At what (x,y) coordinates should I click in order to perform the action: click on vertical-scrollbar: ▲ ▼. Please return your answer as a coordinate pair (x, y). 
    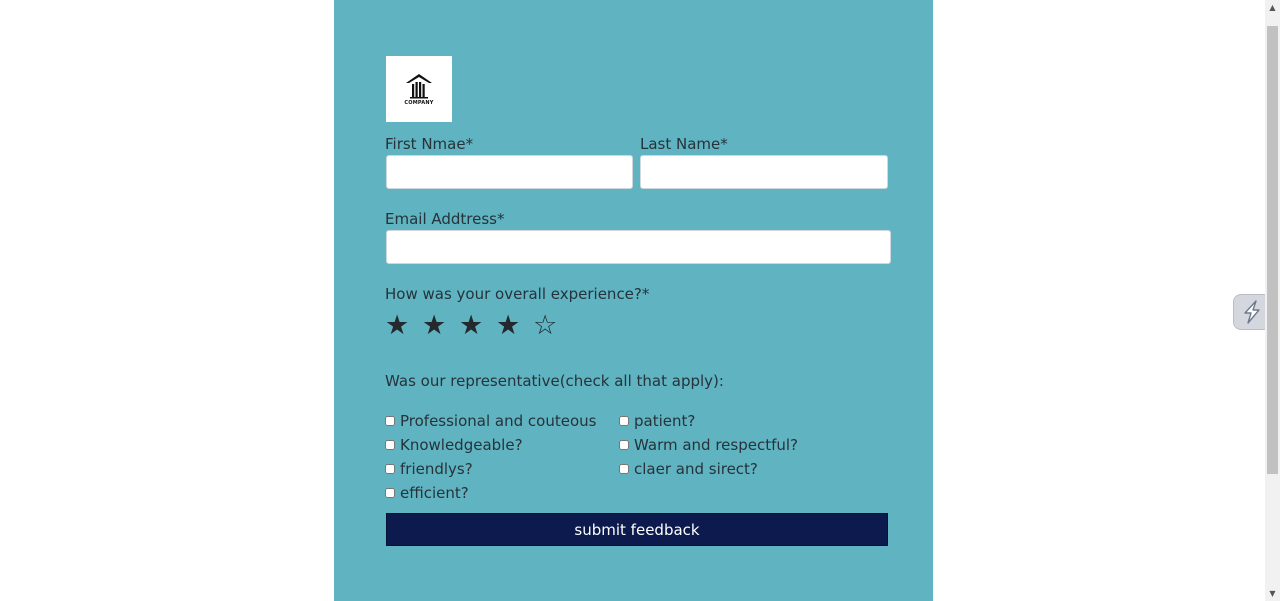
    Looking at the image, I should click on (1272, 300).